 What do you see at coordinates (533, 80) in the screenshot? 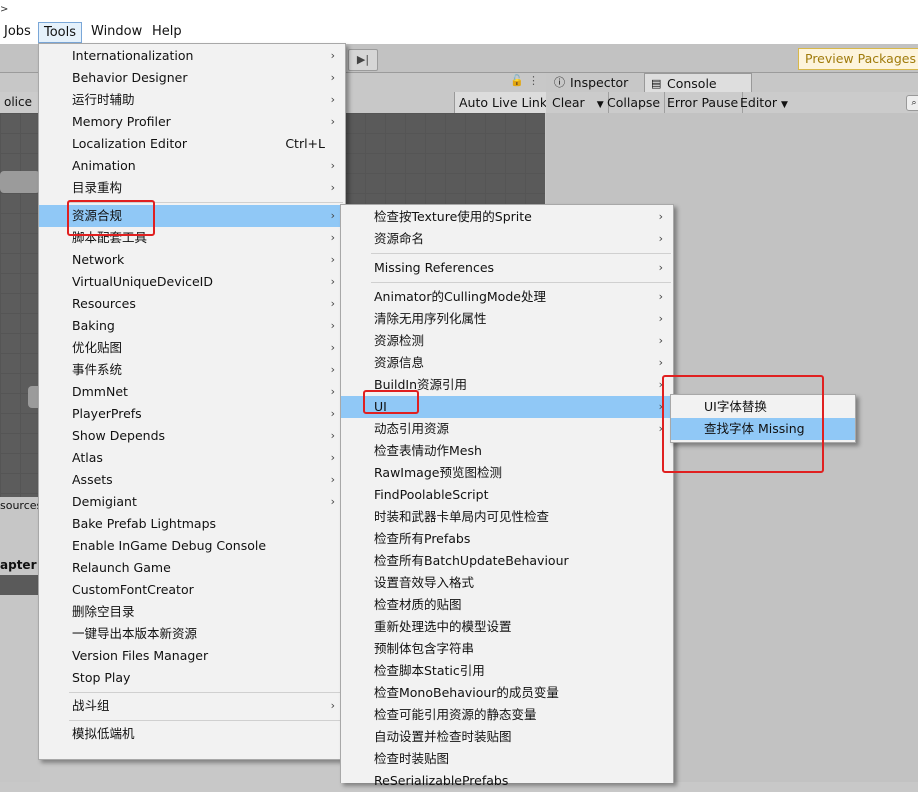
I see `more-menu-icon: ⋮` at bounding box center [533, 80].